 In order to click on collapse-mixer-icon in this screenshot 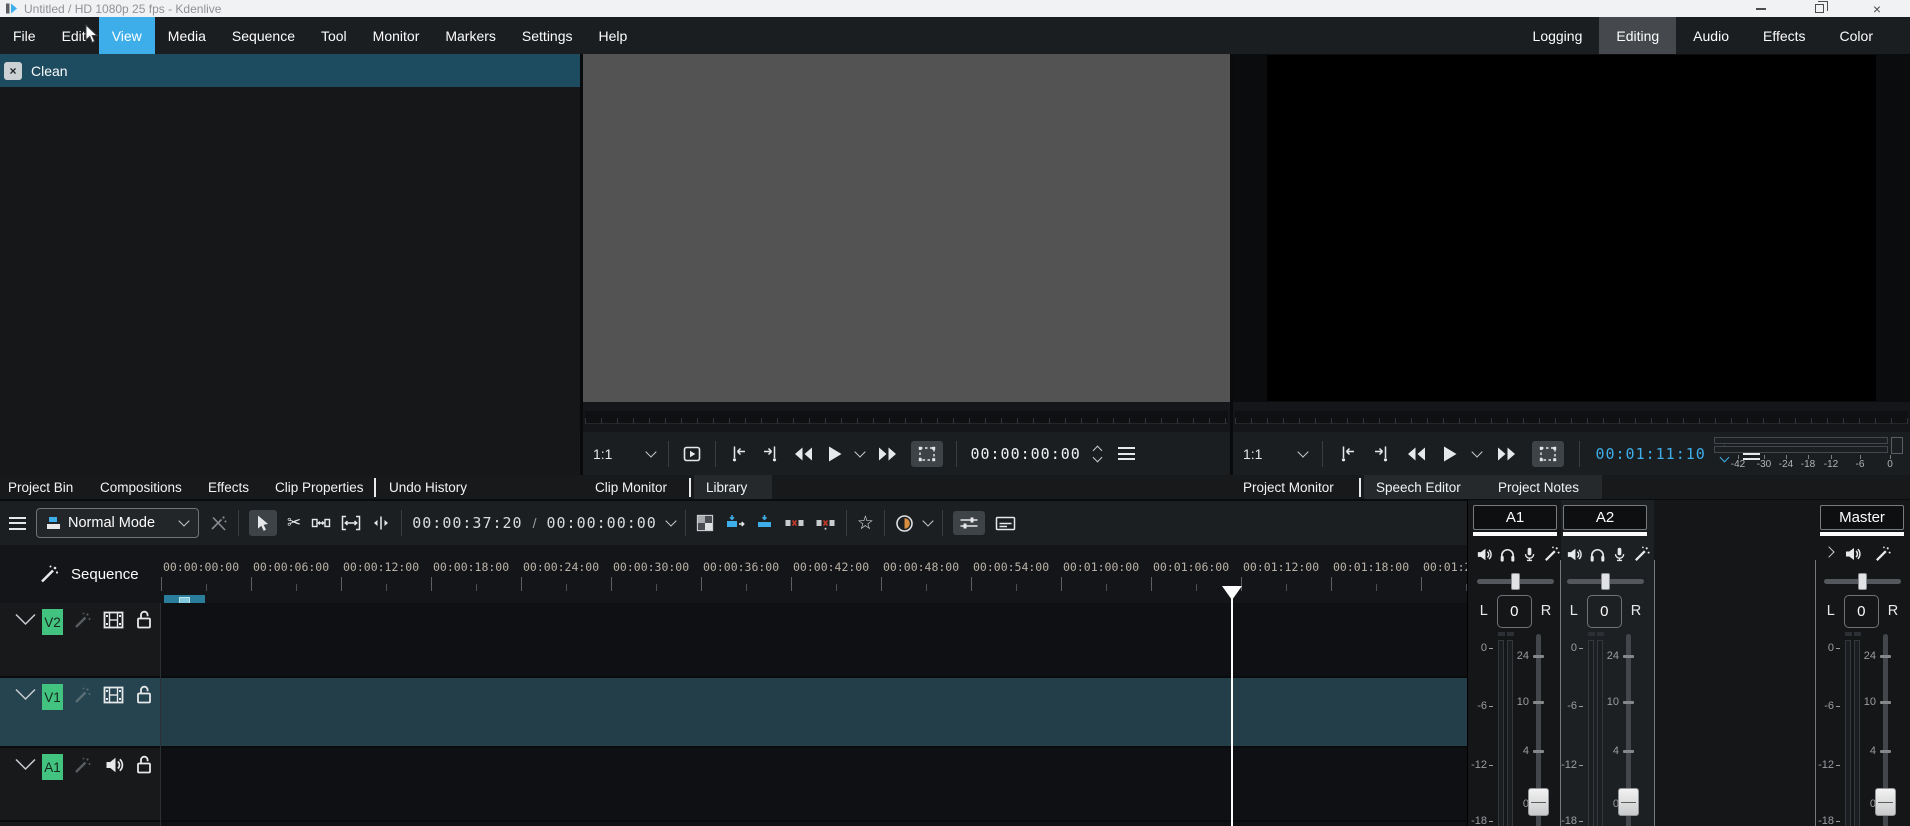, I will do `click(1829, 552)`.